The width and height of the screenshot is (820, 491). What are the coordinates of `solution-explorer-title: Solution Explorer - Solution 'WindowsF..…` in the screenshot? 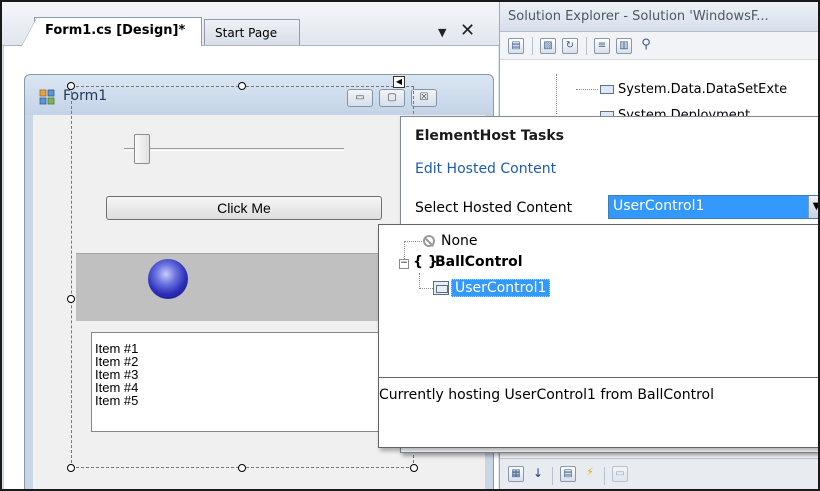 It's located at (659, 17).